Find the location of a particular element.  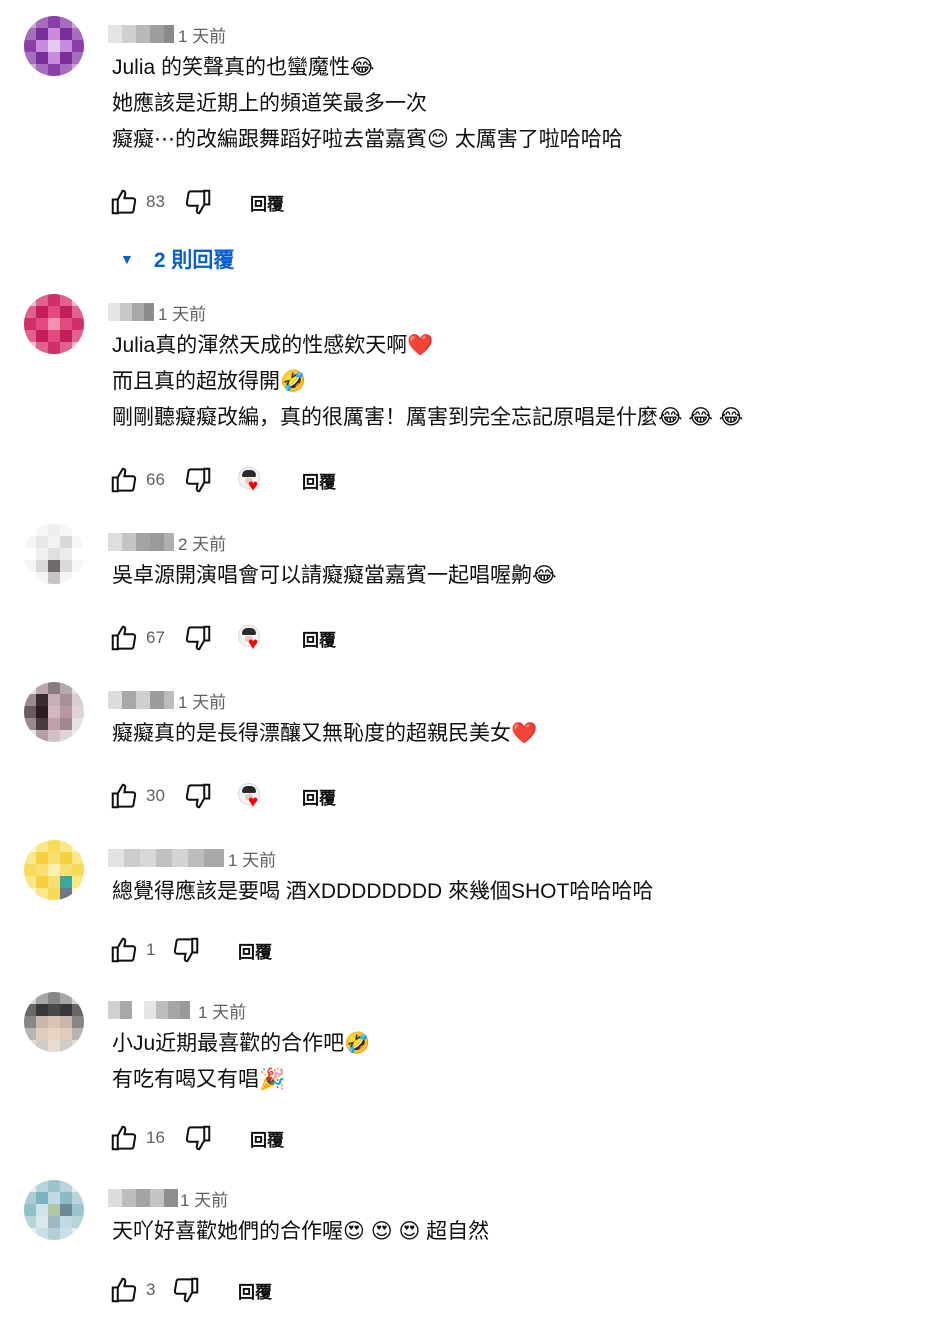

comment-line: 她應該是近期上的頻道笑最多一次 is located at coordinates (269, 103).